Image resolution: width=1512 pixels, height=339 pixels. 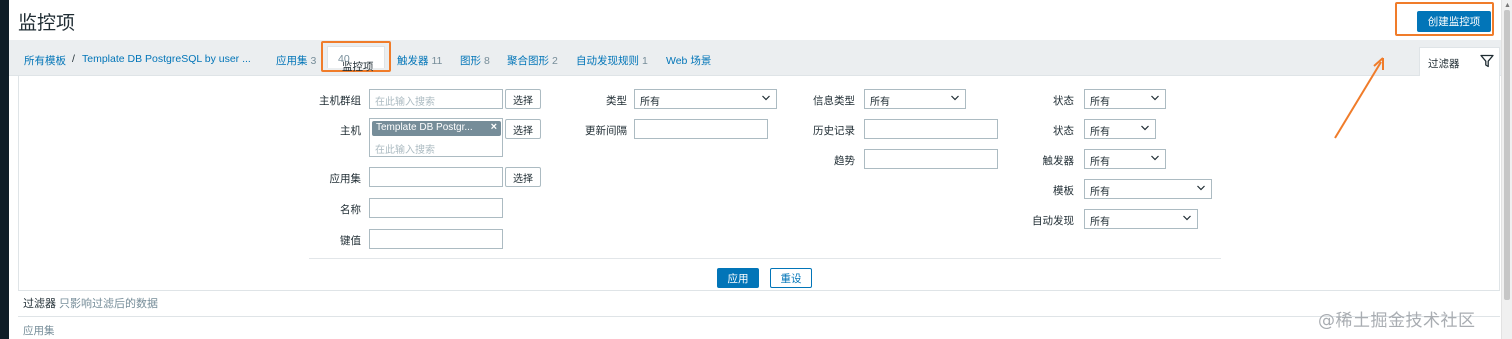 I want to click on tab-count: 11, so click(x=437, y=61).